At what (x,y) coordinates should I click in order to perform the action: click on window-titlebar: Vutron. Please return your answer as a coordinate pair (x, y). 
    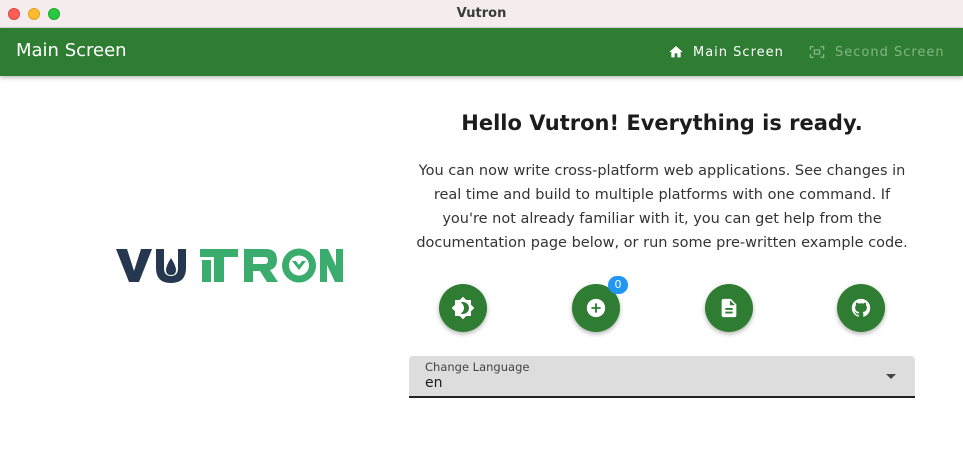
    Looking at the image, I should click on (481, 14).